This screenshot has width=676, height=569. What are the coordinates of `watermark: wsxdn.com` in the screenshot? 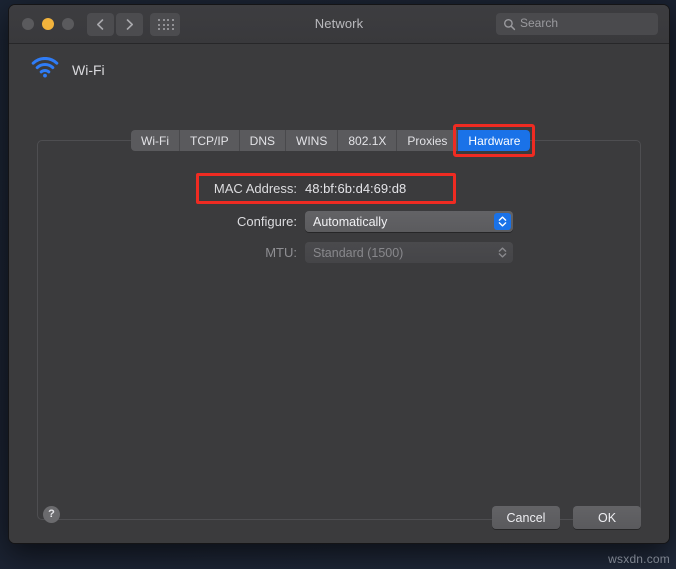 It's located at (639, 559).